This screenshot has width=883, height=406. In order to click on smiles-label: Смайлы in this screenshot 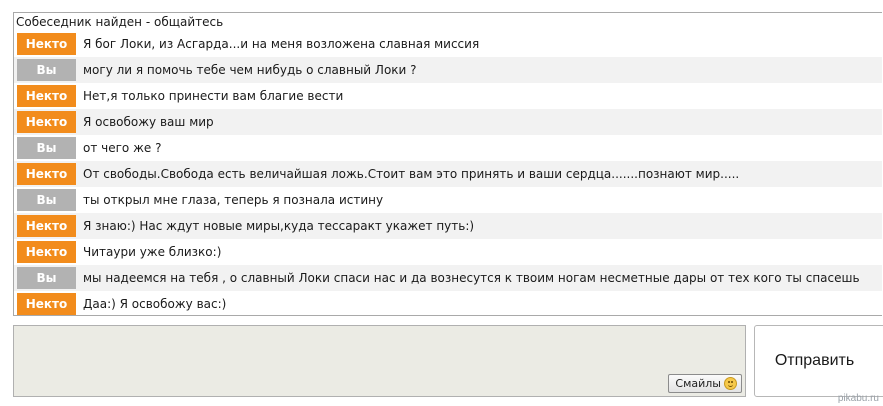, I will do `click(698, 383)`.